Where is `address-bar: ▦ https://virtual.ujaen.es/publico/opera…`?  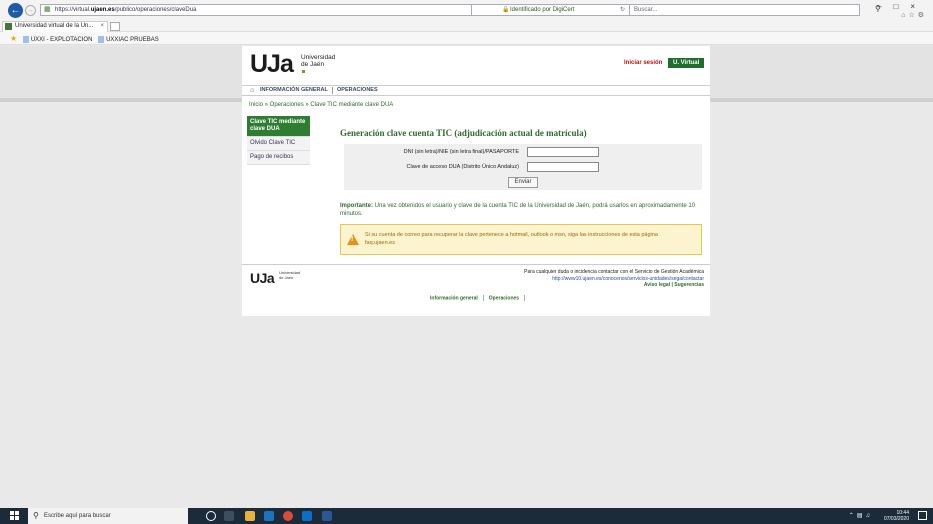
address-bar: ▦ https://virtual.ujaen.es/publico/opera… is located at coordinates (256, 10).